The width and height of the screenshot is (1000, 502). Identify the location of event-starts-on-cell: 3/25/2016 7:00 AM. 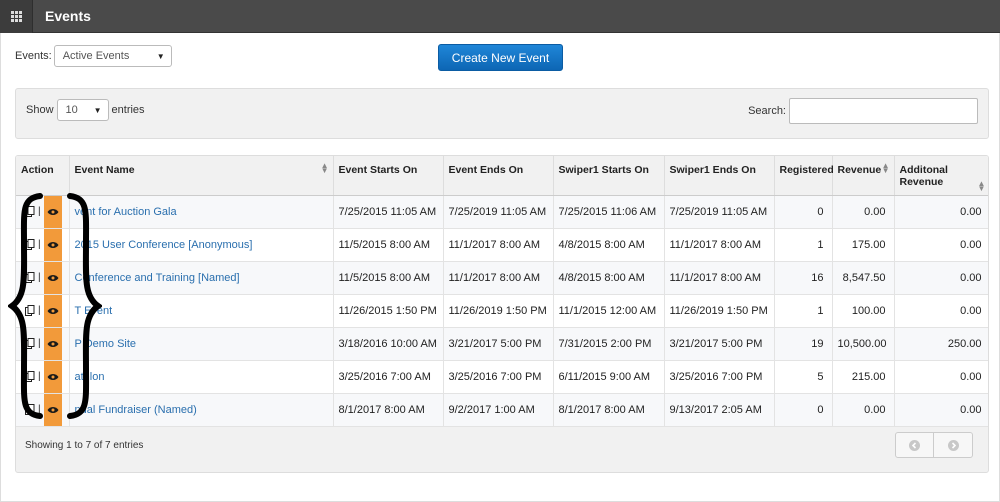
(388, 377).